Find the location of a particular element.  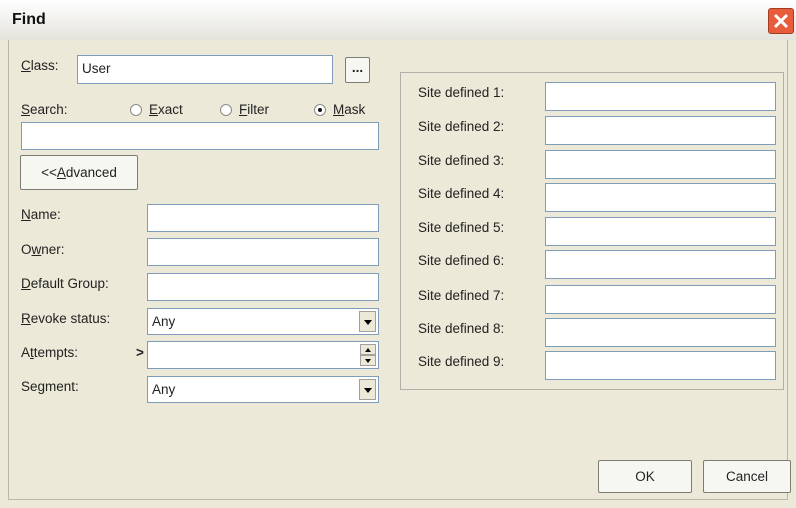

site-defined-label-6: Site defined 6: is located at coordinates (461, 260).